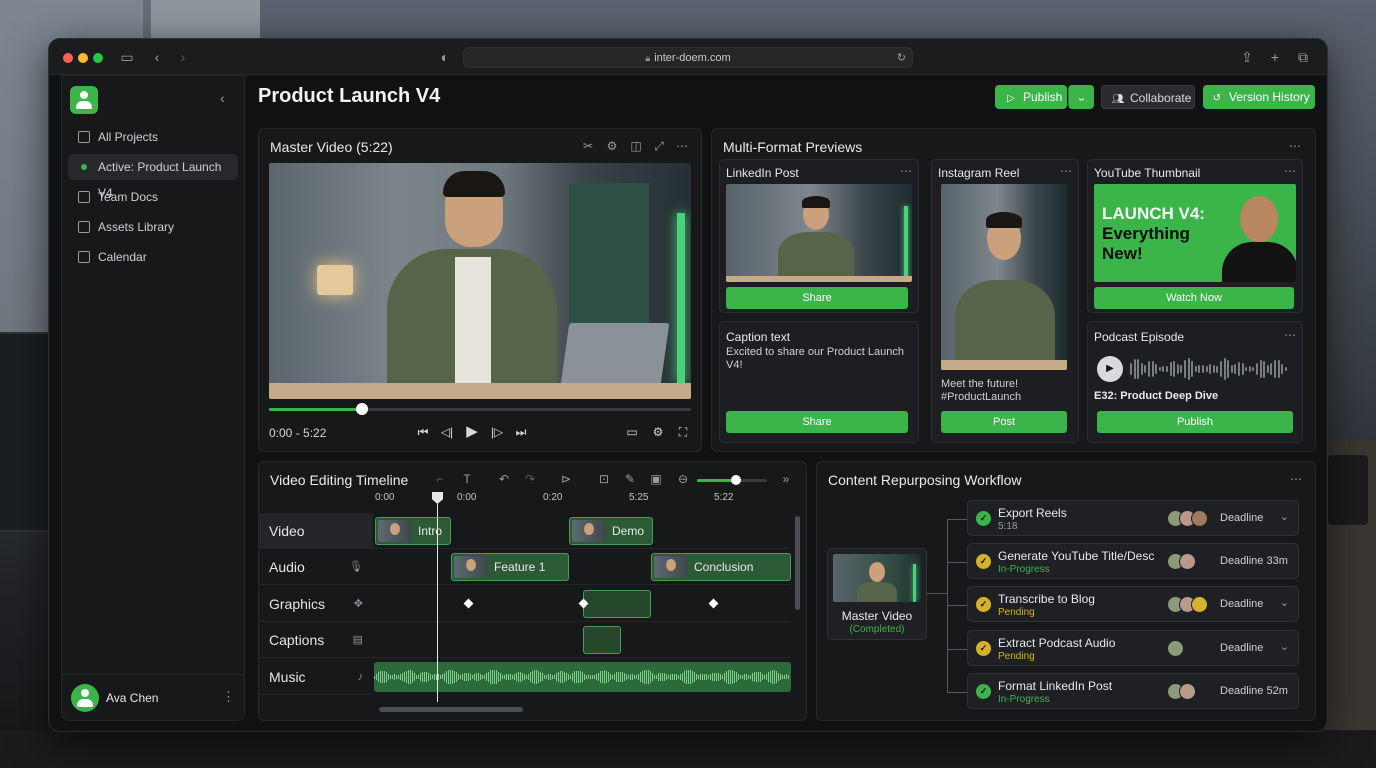  What do you see at coordinates (688, 57) in the screenshot?
I see `url-bar: 🔒︎ inter-doem.com ↻` at bounding box center [688, 57].